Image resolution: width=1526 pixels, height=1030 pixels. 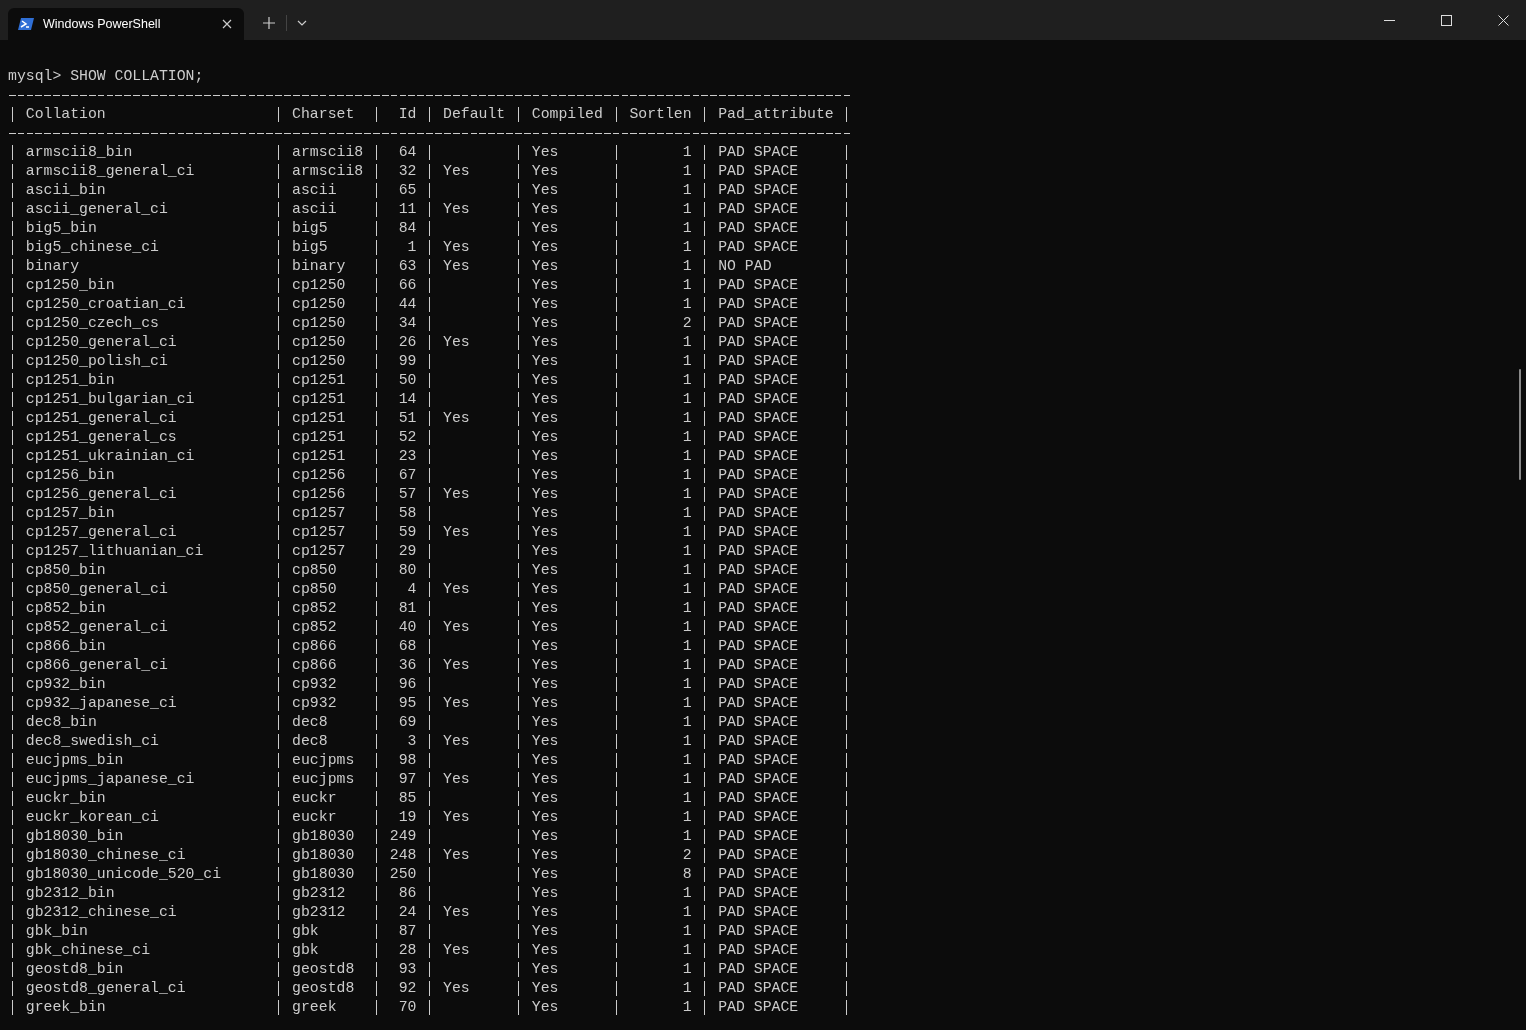 I want to click on table-cell-text: 50, so click(x=407, y=380).